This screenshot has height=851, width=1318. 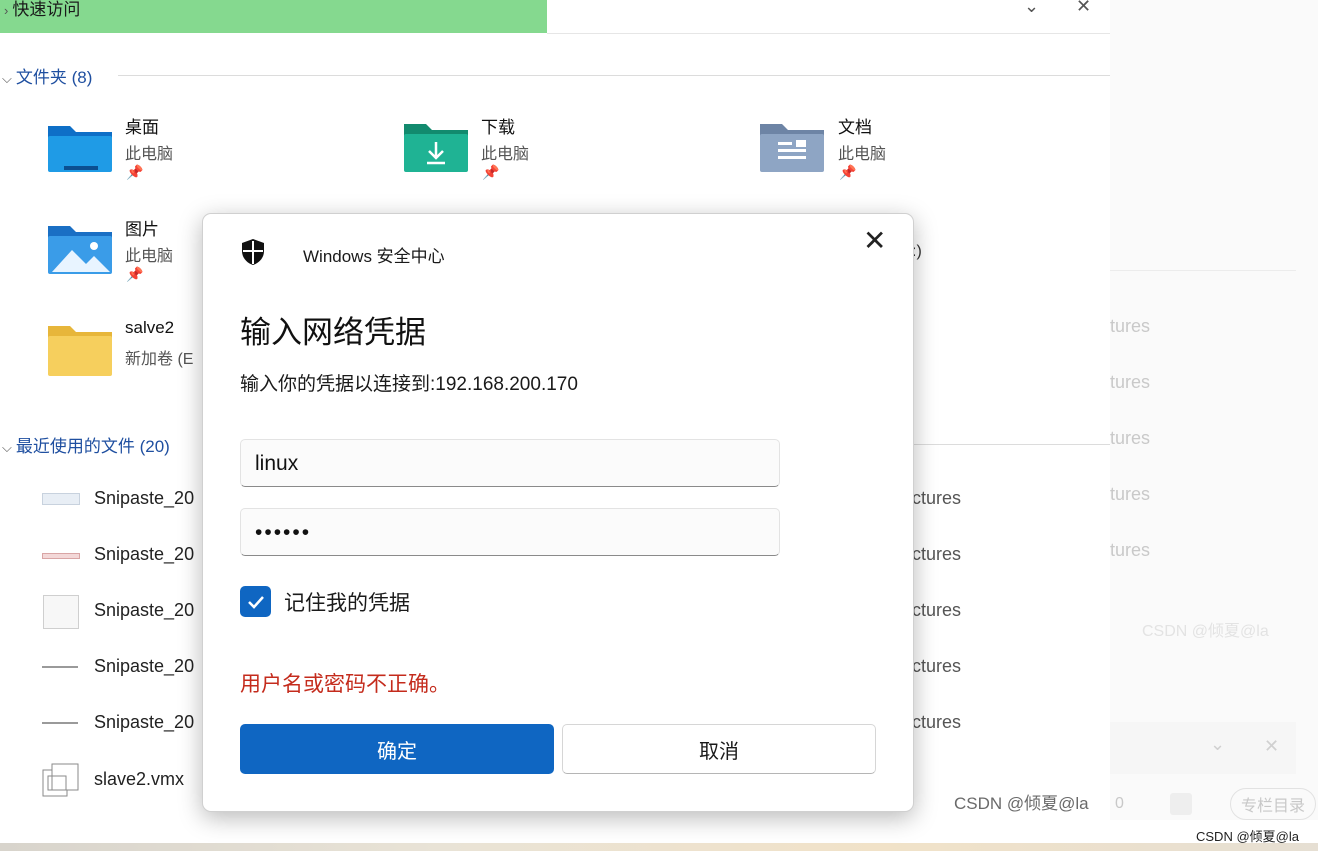 What do you see at coordinates (60, 780) in the screenshot?
I see `vmx-file-icon` at bounding box center [60, 780].